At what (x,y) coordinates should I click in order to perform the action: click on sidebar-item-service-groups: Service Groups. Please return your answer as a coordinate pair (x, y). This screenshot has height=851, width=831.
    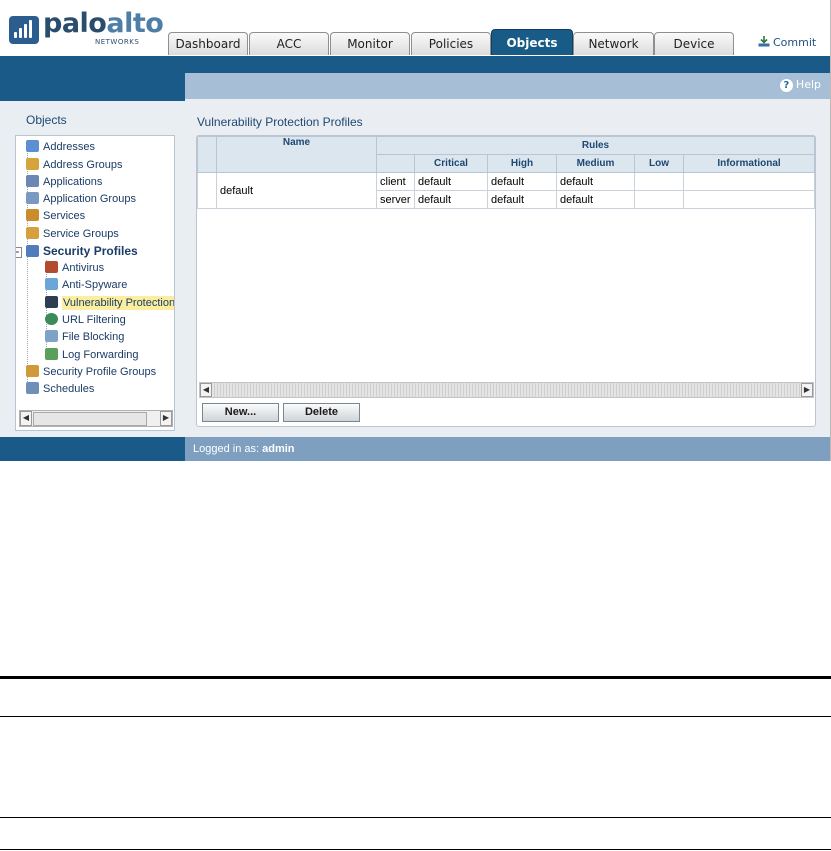
    Looking at the image, I should click on (72, 234).